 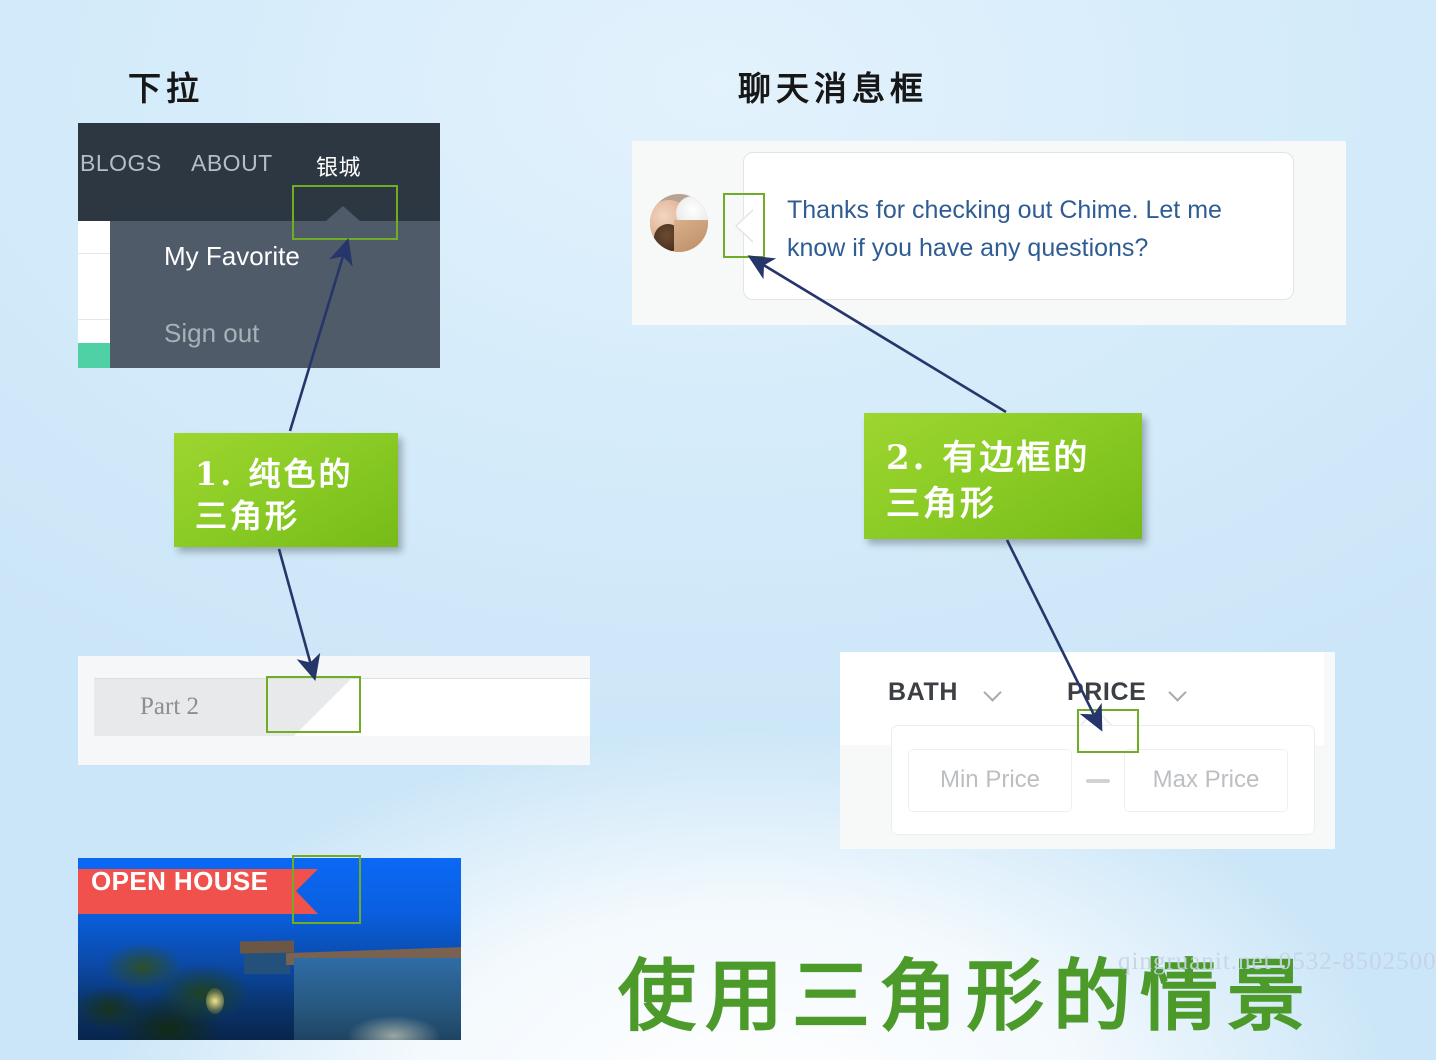 What do you see at coordinates (833, 88) in the screenshot?
I see `caption-chat-message-box: 聊天消息框` at bounding box center [833, 88].